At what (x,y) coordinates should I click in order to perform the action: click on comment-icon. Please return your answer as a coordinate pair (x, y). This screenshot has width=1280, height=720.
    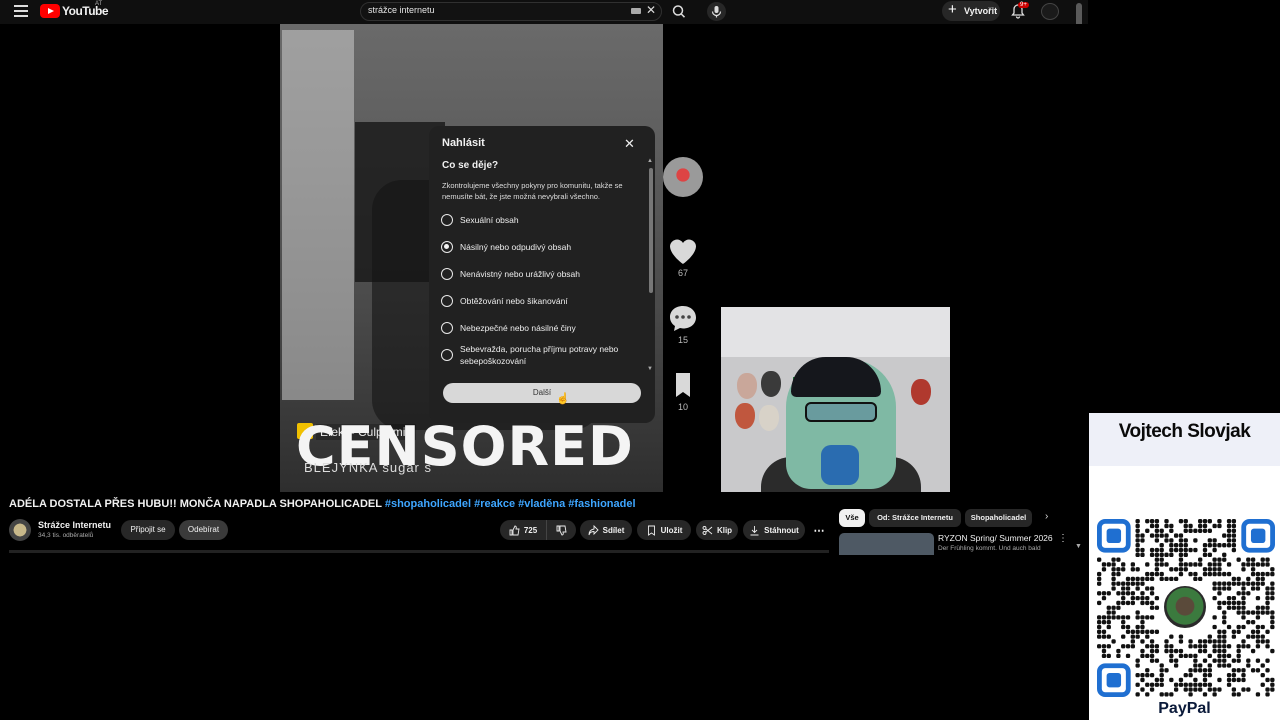
    Looking at the image, I should click on (683, 318).